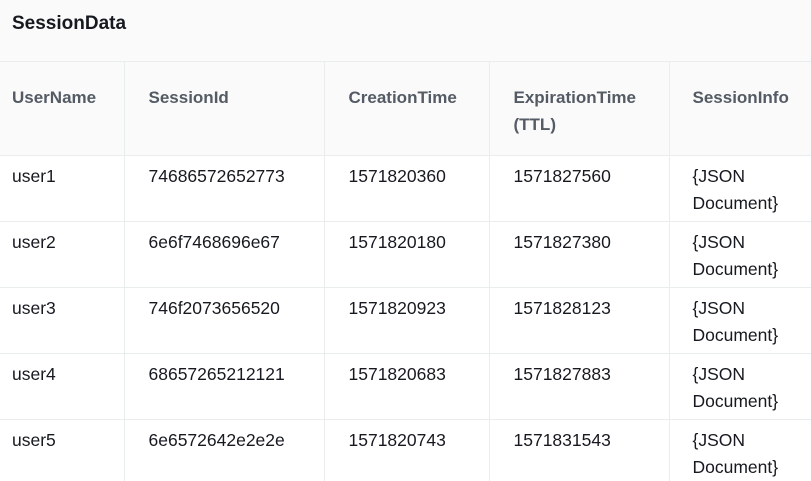  I want to click on cell-sessionid: 746f2073656520, so click(224, 320).